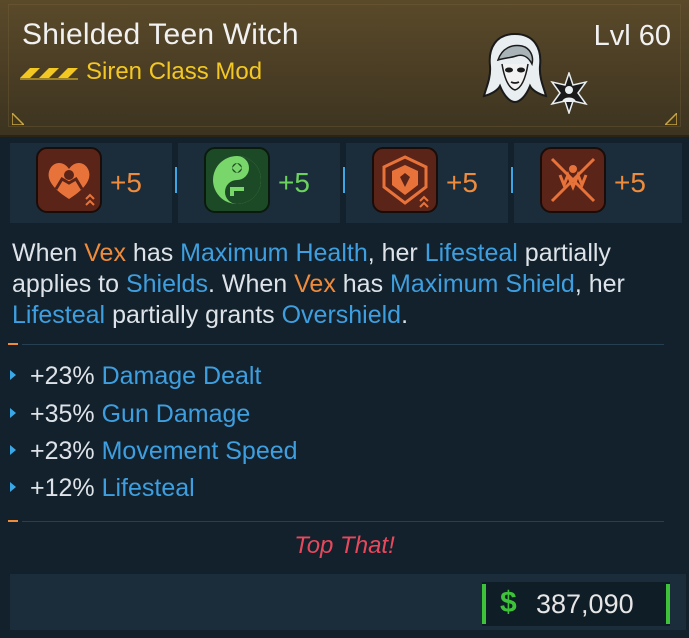 This screenshot has width=689, height=638. Describe the element at coordinates (199, 451) in the screenshot. I see `stat-name: Movement Speed` at that location.